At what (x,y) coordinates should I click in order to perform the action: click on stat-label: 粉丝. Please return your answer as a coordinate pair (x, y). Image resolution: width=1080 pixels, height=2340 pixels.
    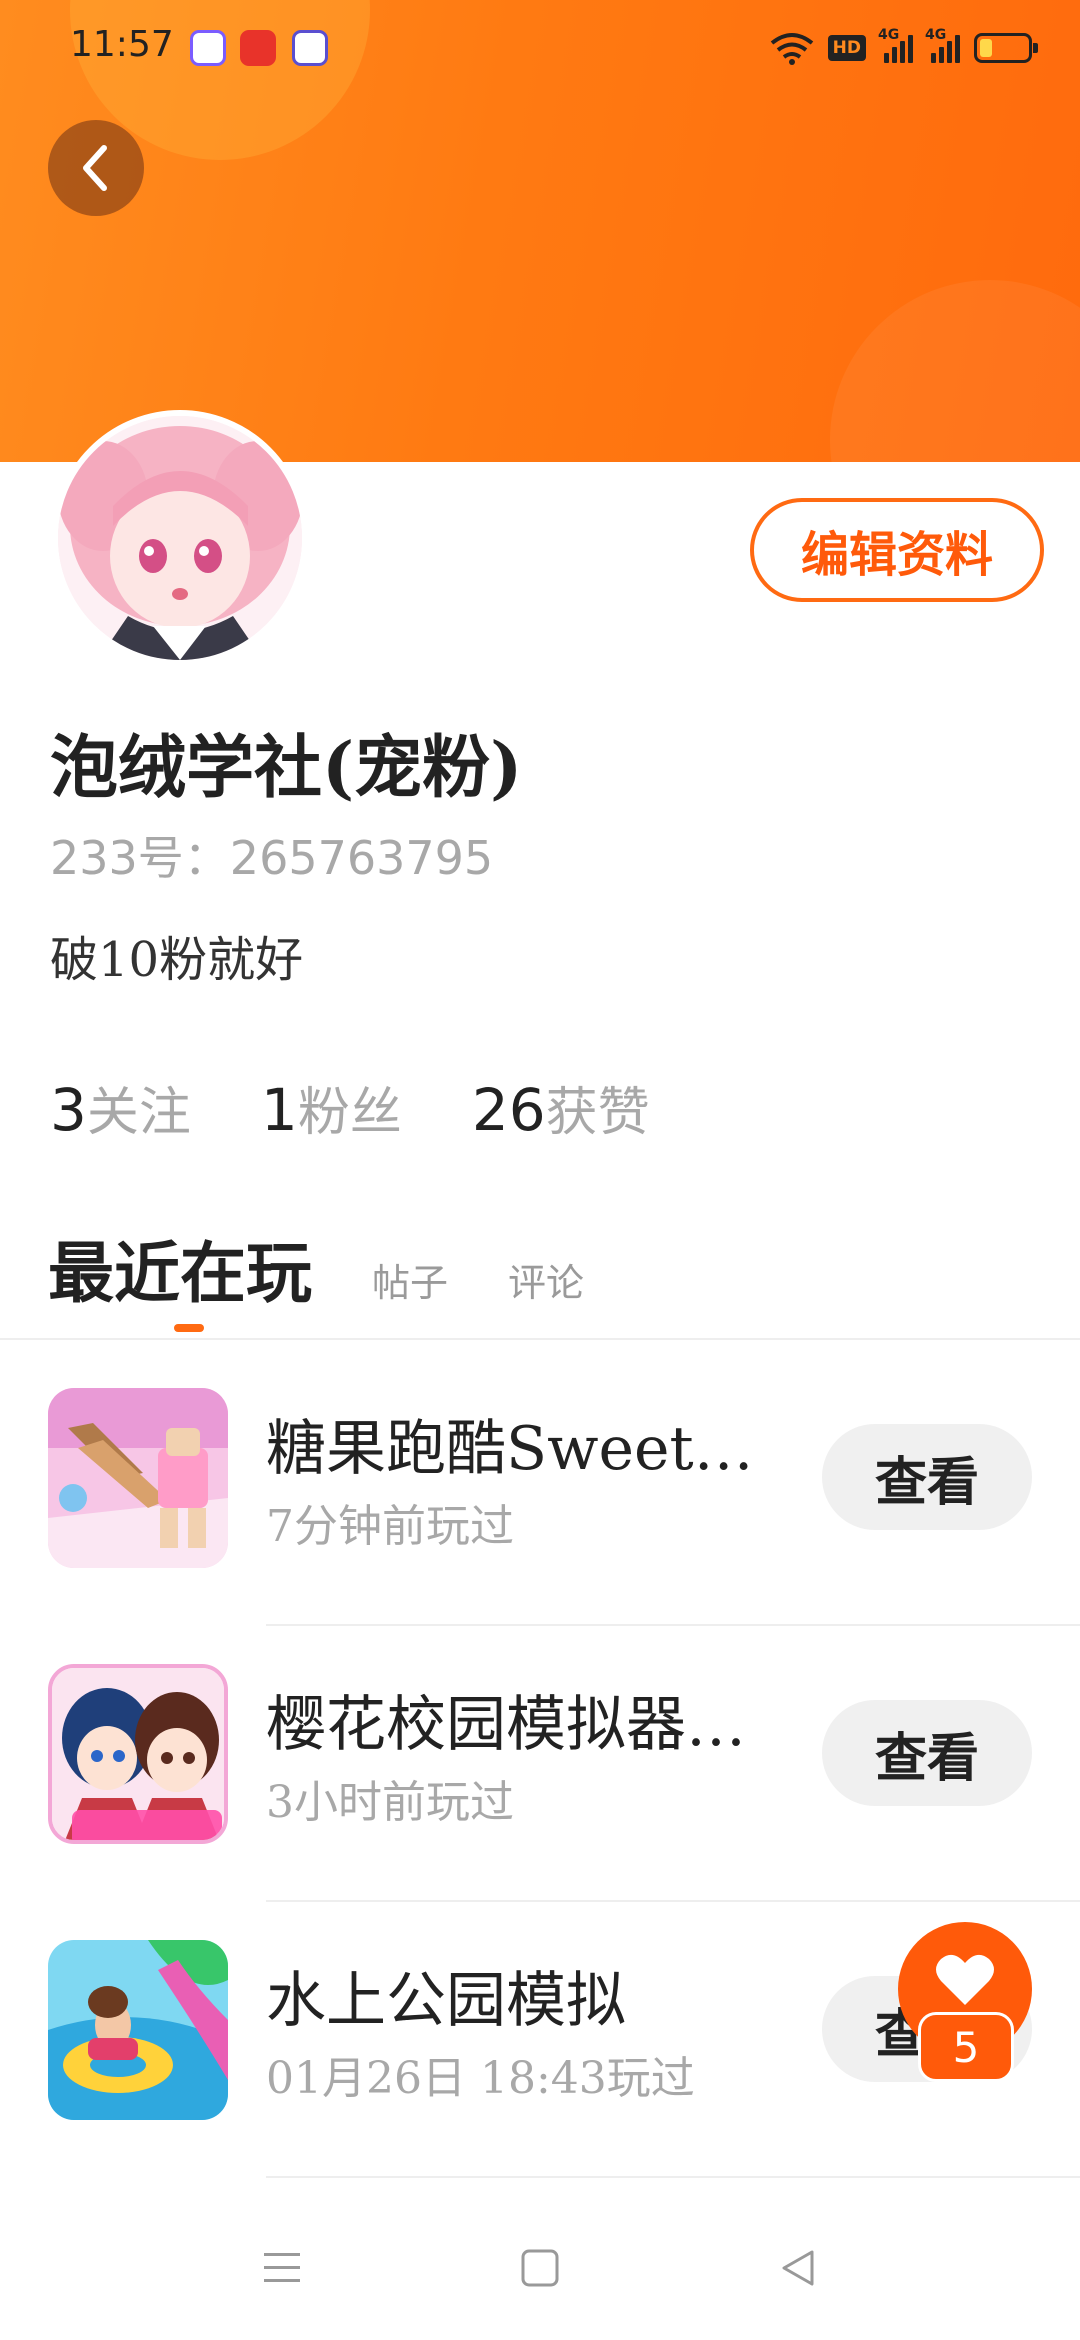
    Looking at the image, I should click on (349, 1113).